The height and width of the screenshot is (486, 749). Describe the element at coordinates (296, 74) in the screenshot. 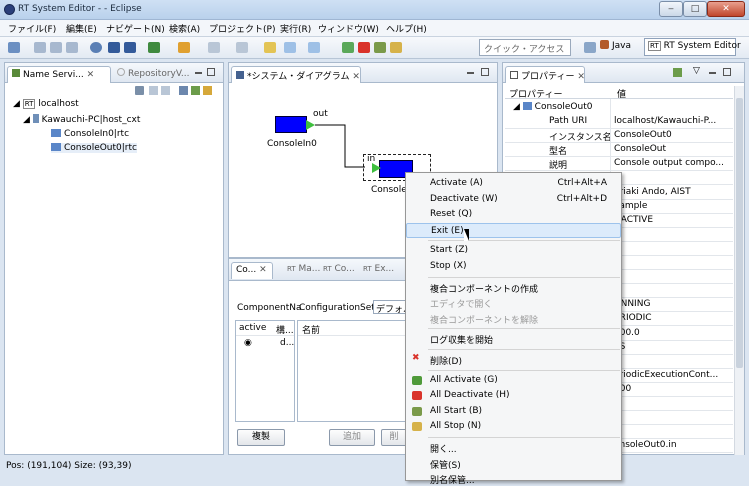

I see `tab-system-diagram: *システム・ダイアグラム ✕` at that location.